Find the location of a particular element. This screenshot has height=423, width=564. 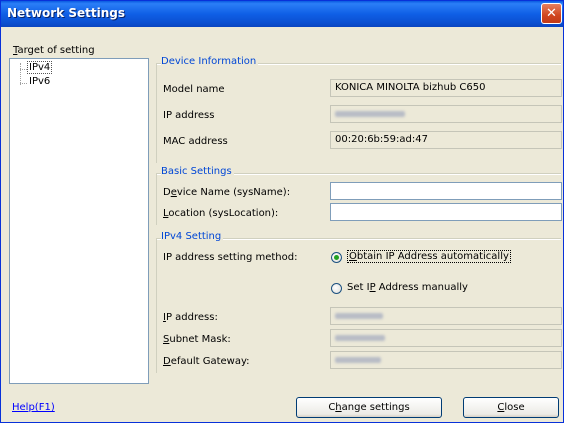

ip-setting-method-label: IP address setting method: is located at coordinates (230, 257).